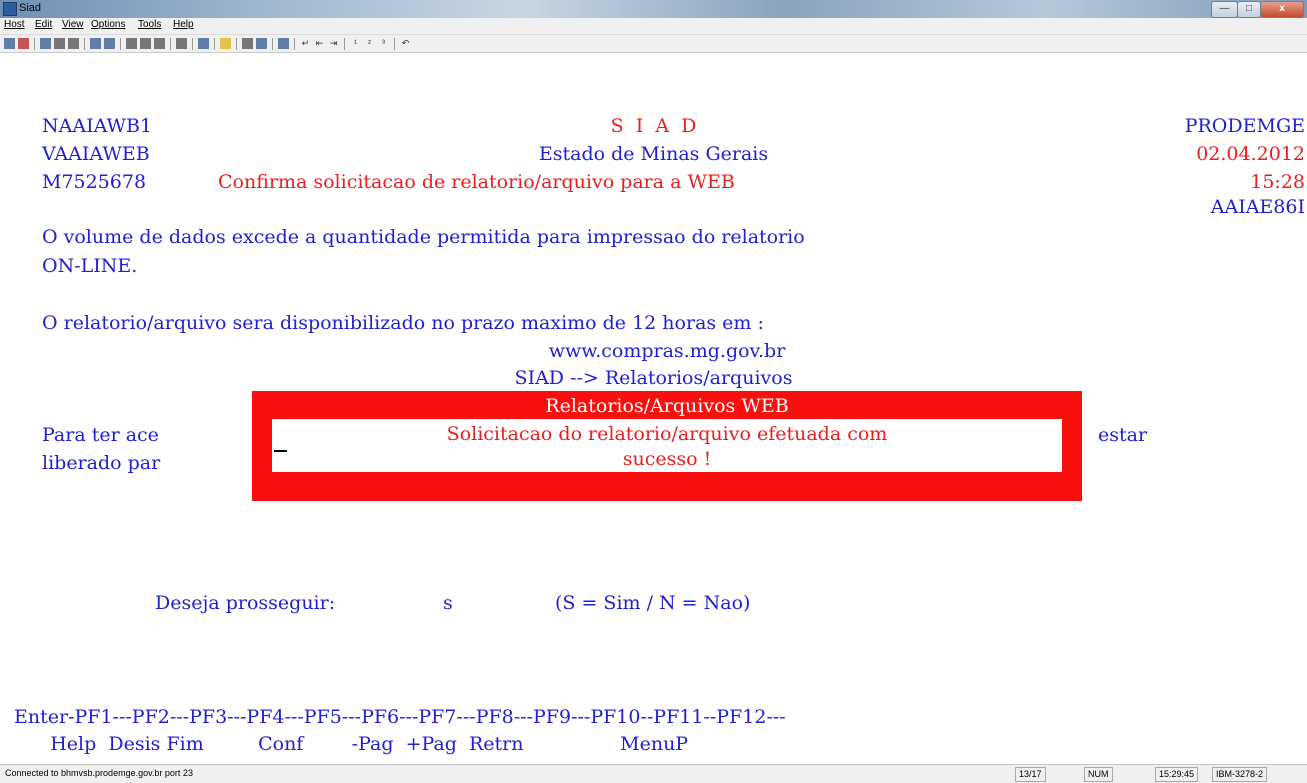  Describe the element at coordinates (203, 43) in the screenshot. I see `keyboard-map-icon` at that location.